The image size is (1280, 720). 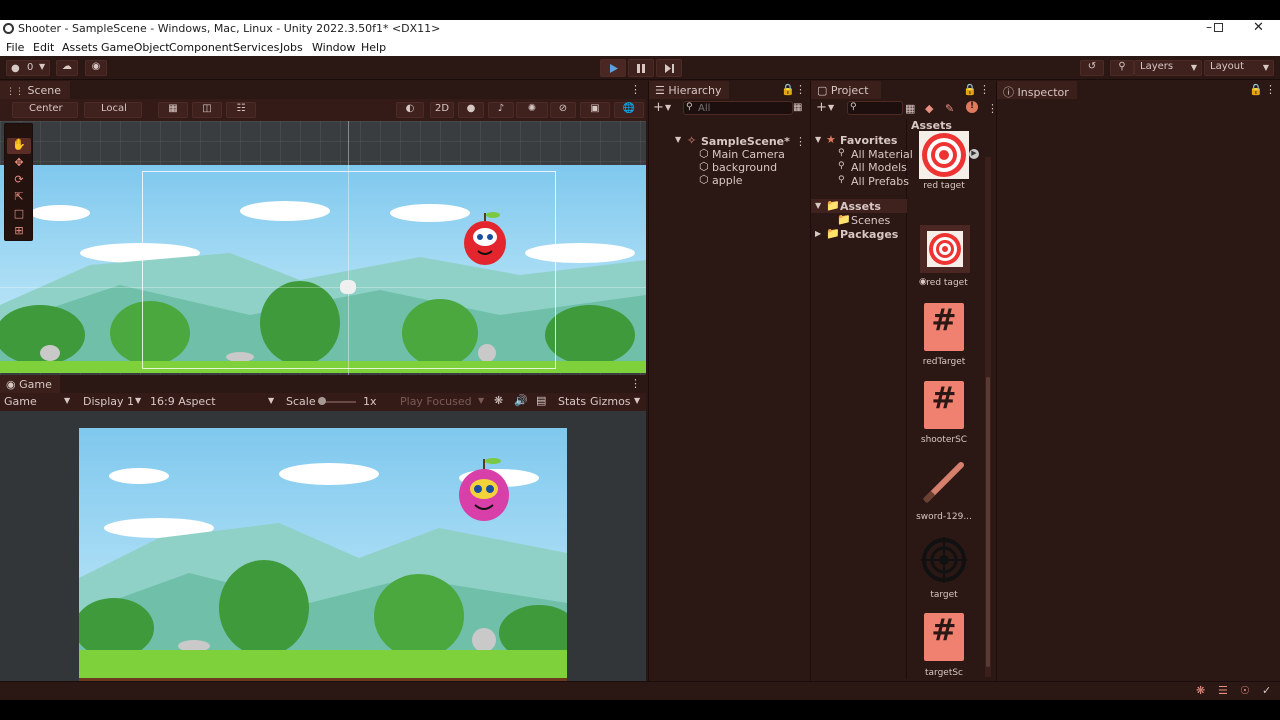 What do you see at coordinates (870, 220) in the screenshot?
I see `folder-scenes: Scenes` at bounding box center [870, 220].